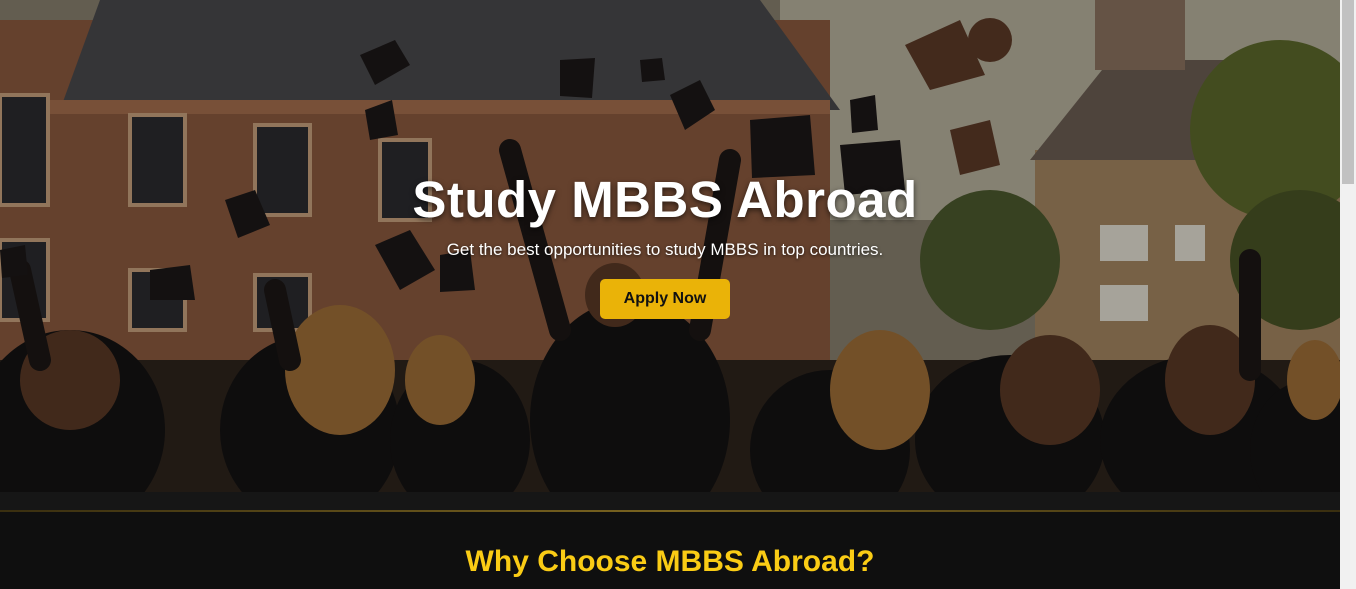  I want to click on hero-title: Study MBBS Abroad, so click(665, 199).